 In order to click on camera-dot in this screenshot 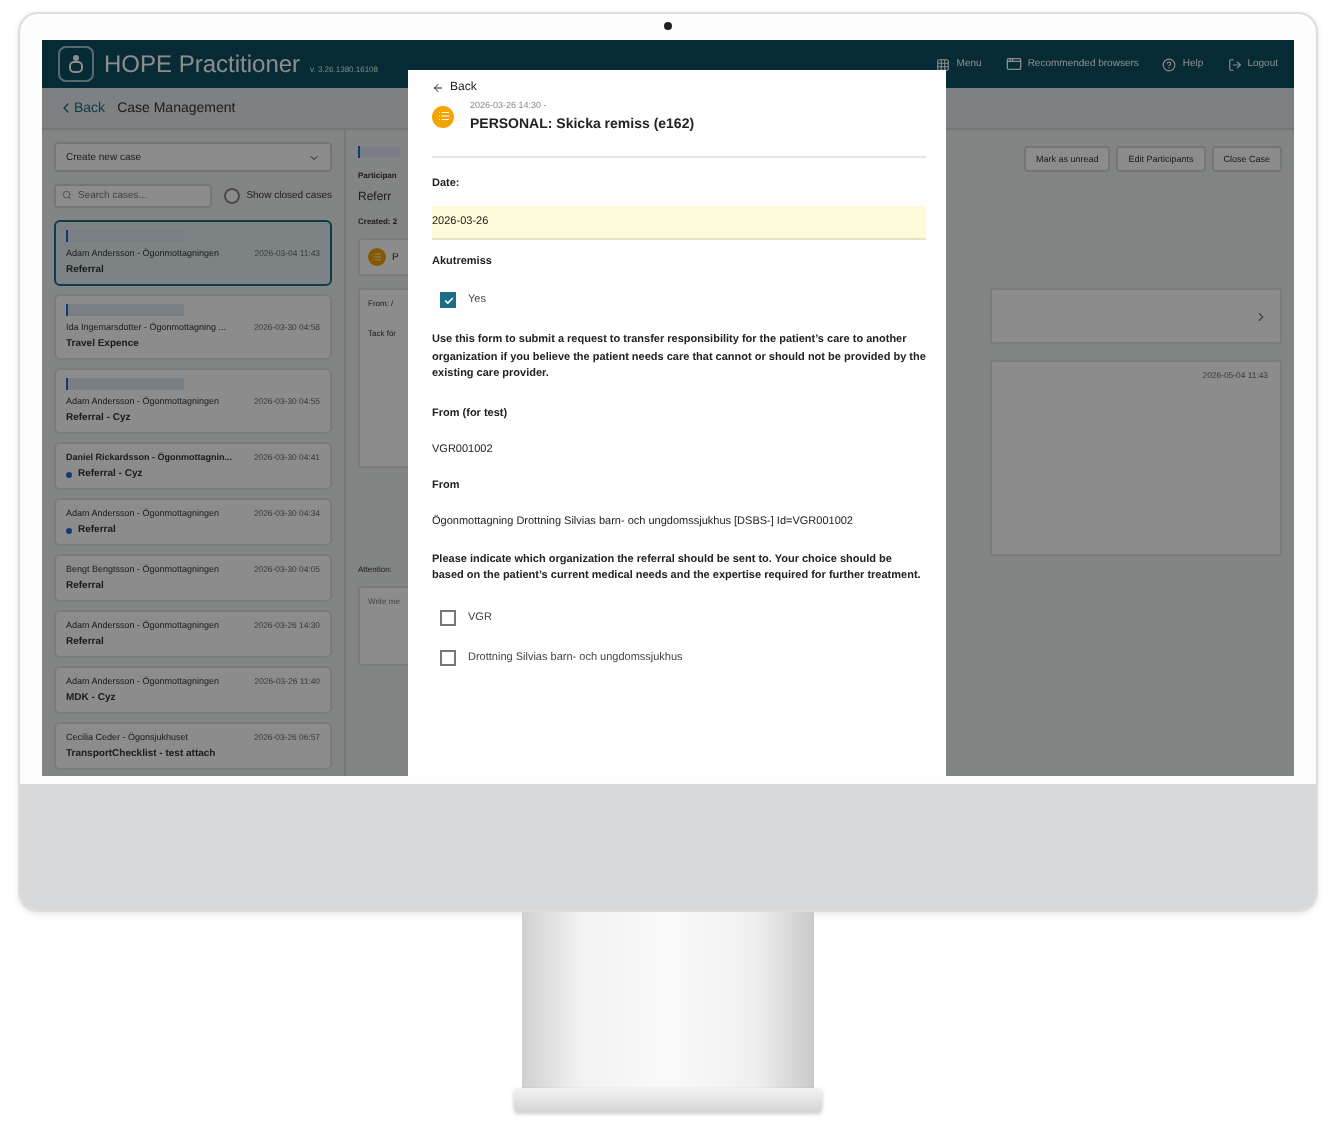, I will do `click(668, 26)`.